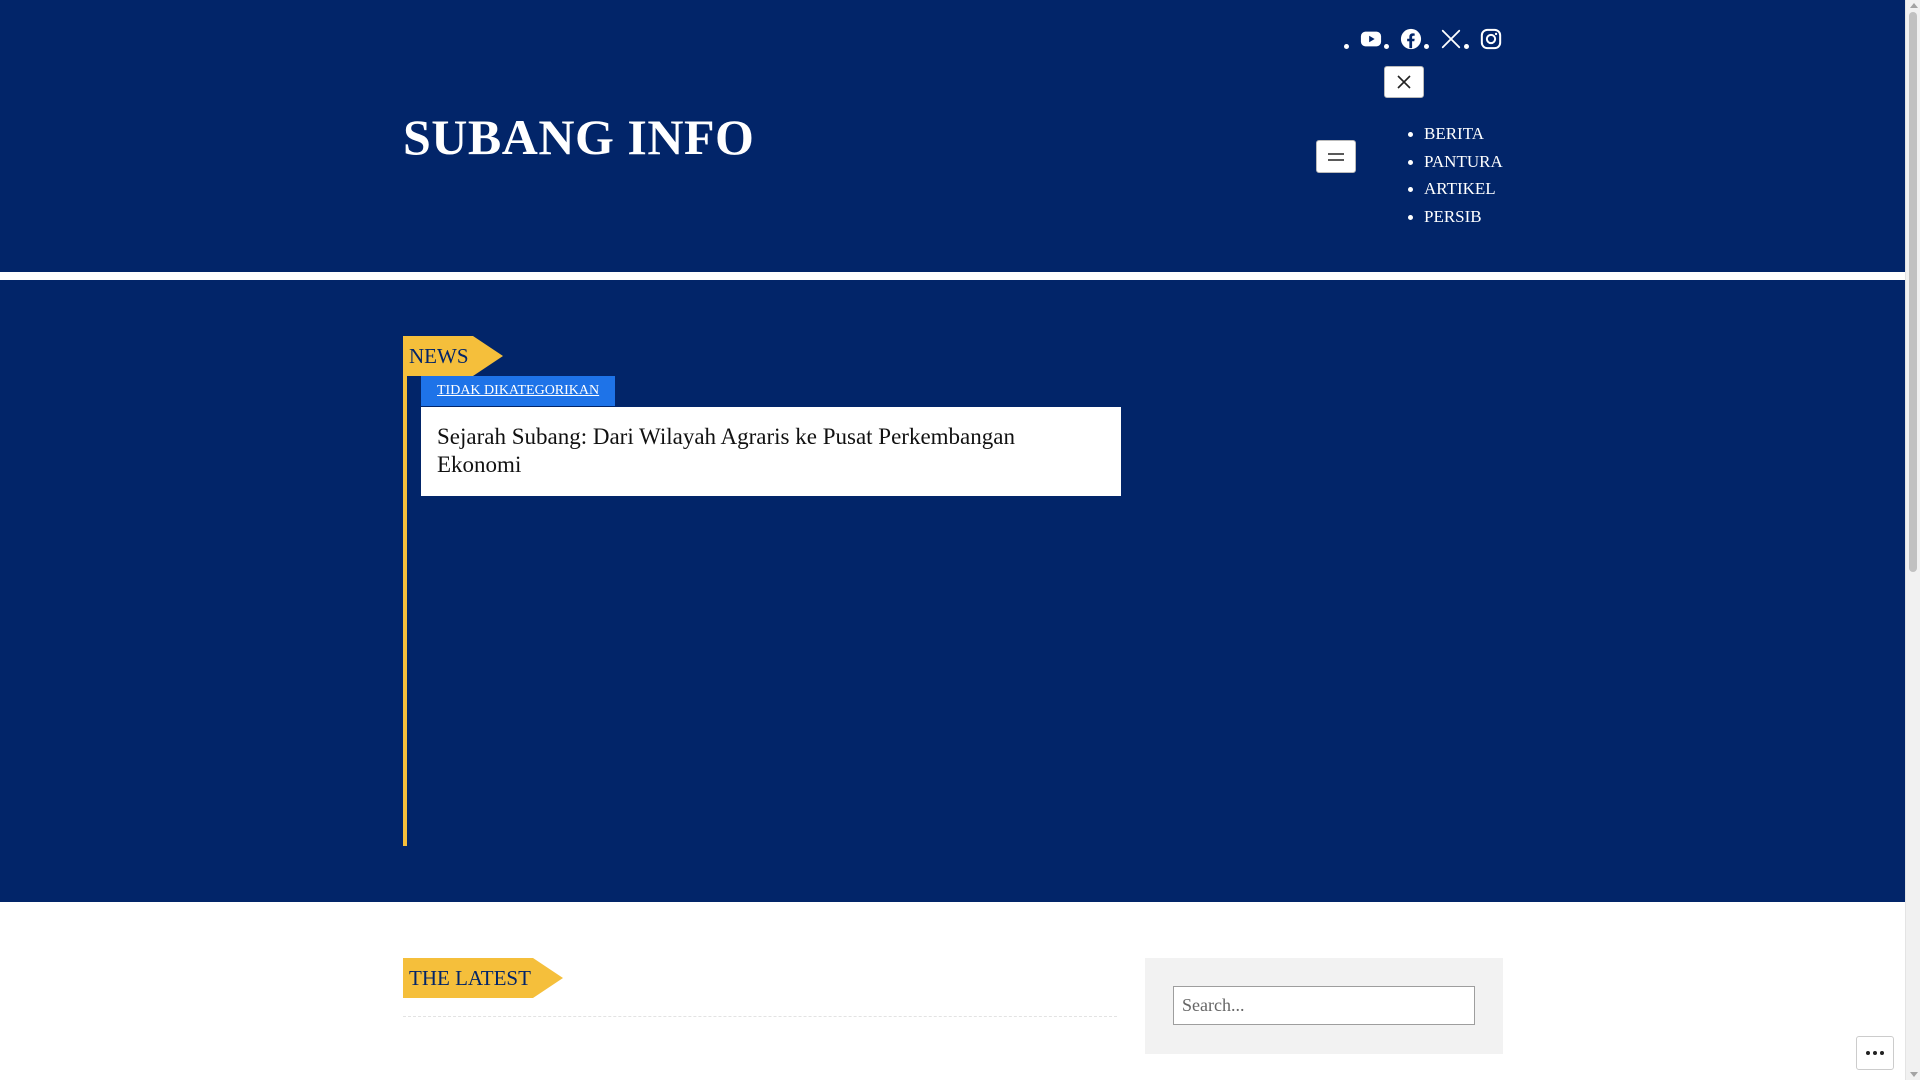  I want to click on latest-section-label: THE LATEST, so click(483, 978).